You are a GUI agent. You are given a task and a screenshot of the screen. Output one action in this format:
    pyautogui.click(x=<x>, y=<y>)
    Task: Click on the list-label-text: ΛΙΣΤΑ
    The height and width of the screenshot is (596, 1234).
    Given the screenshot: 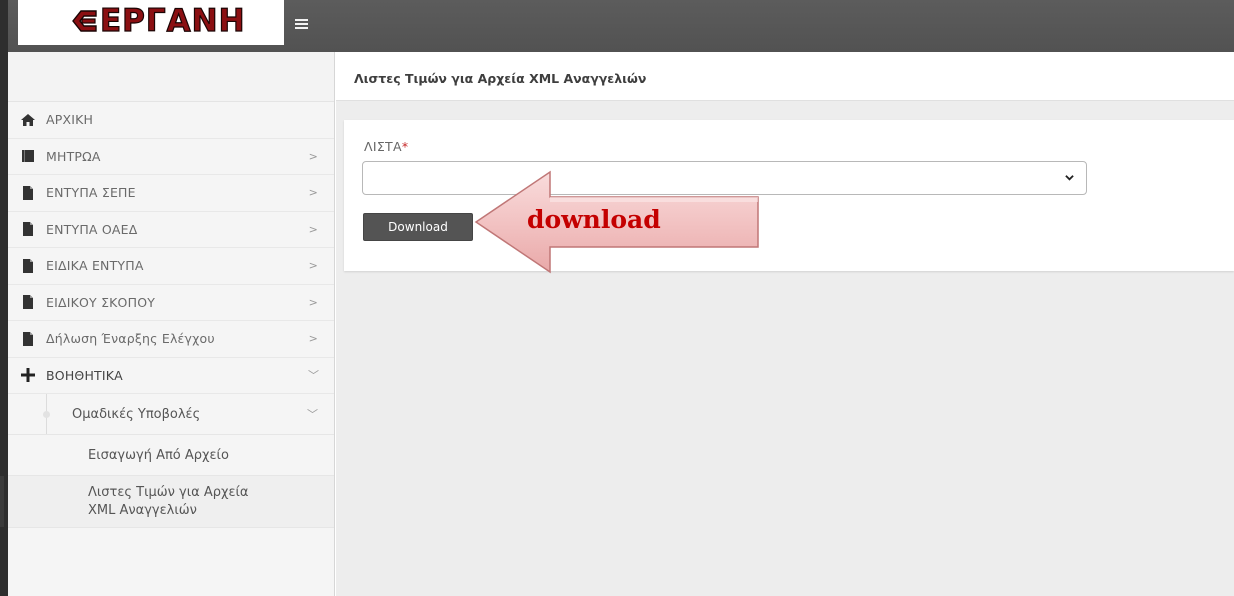 What is the action you would take?
    pyautogui.click(x=383, y=146)
    